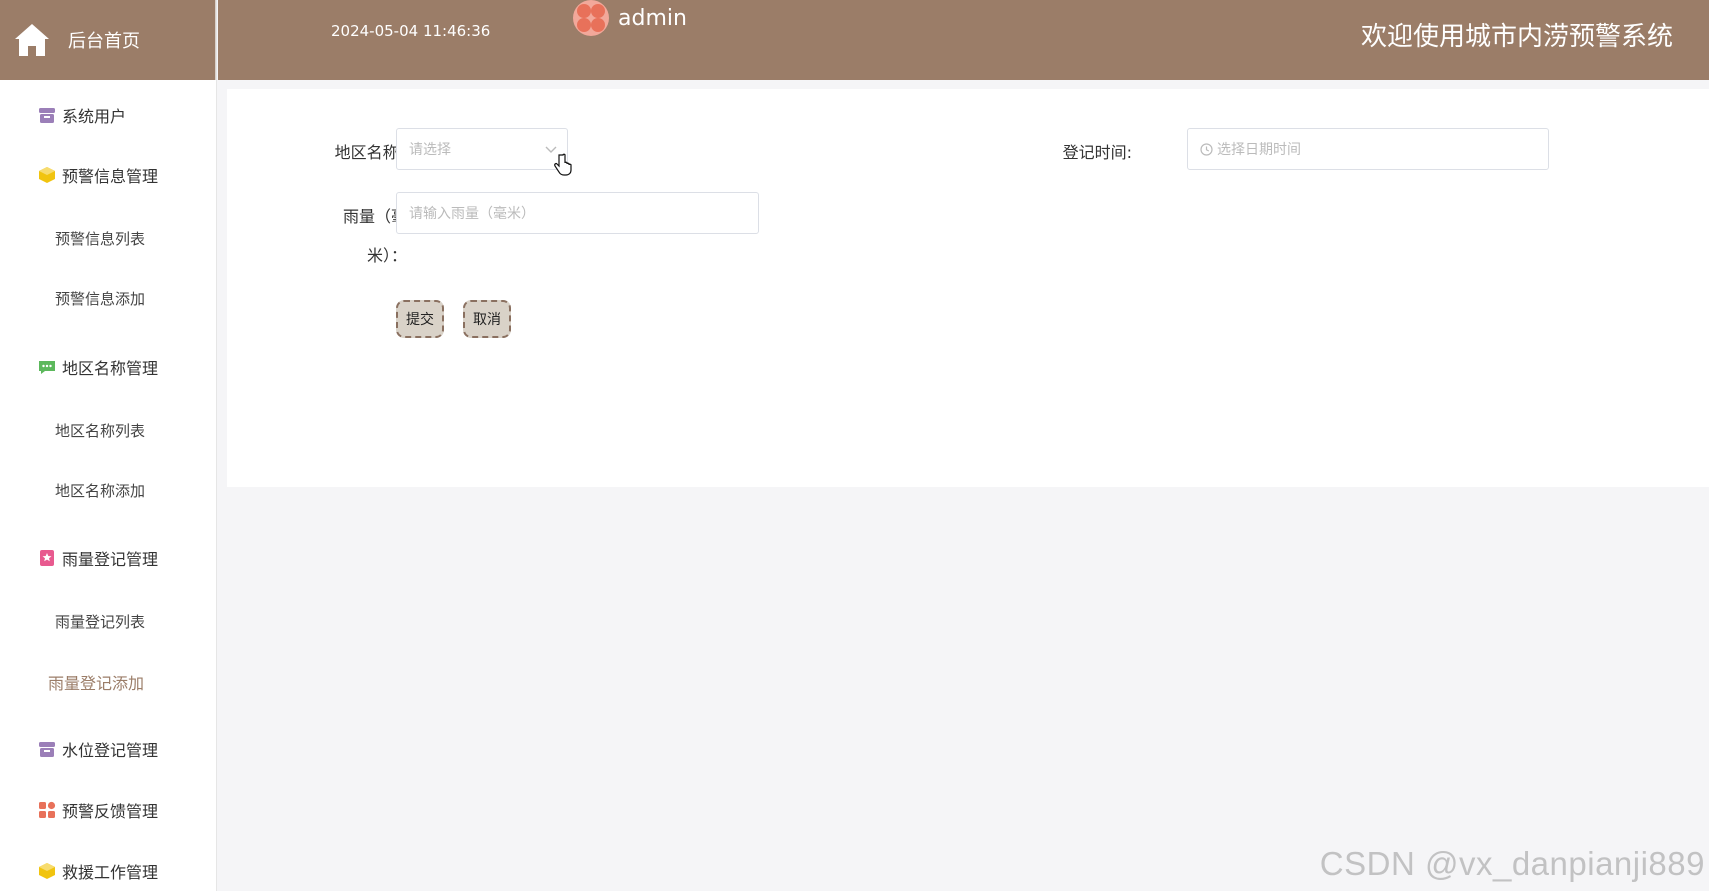 The image size is (1709, 891). What do you see at coordinates (1368, 149) in the screenshot?
I see `datetime-picker: 选择日期时间` at bounding box center [1368, 149].